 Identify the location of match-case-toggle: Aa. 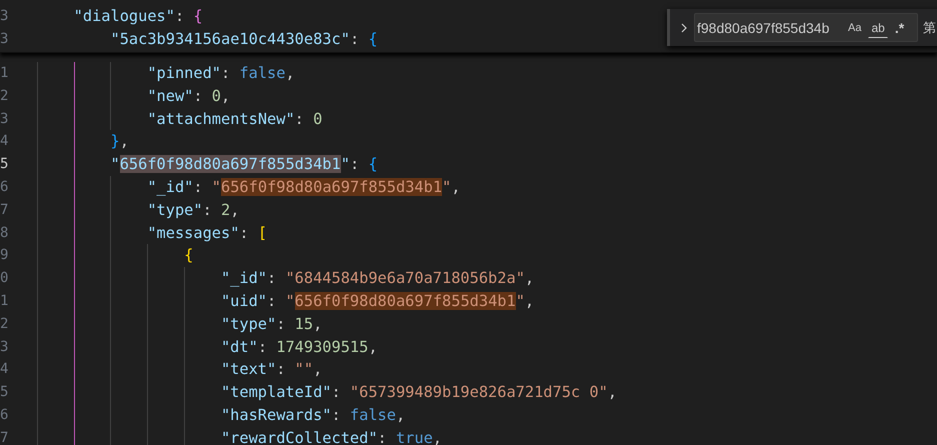
(854, 28).